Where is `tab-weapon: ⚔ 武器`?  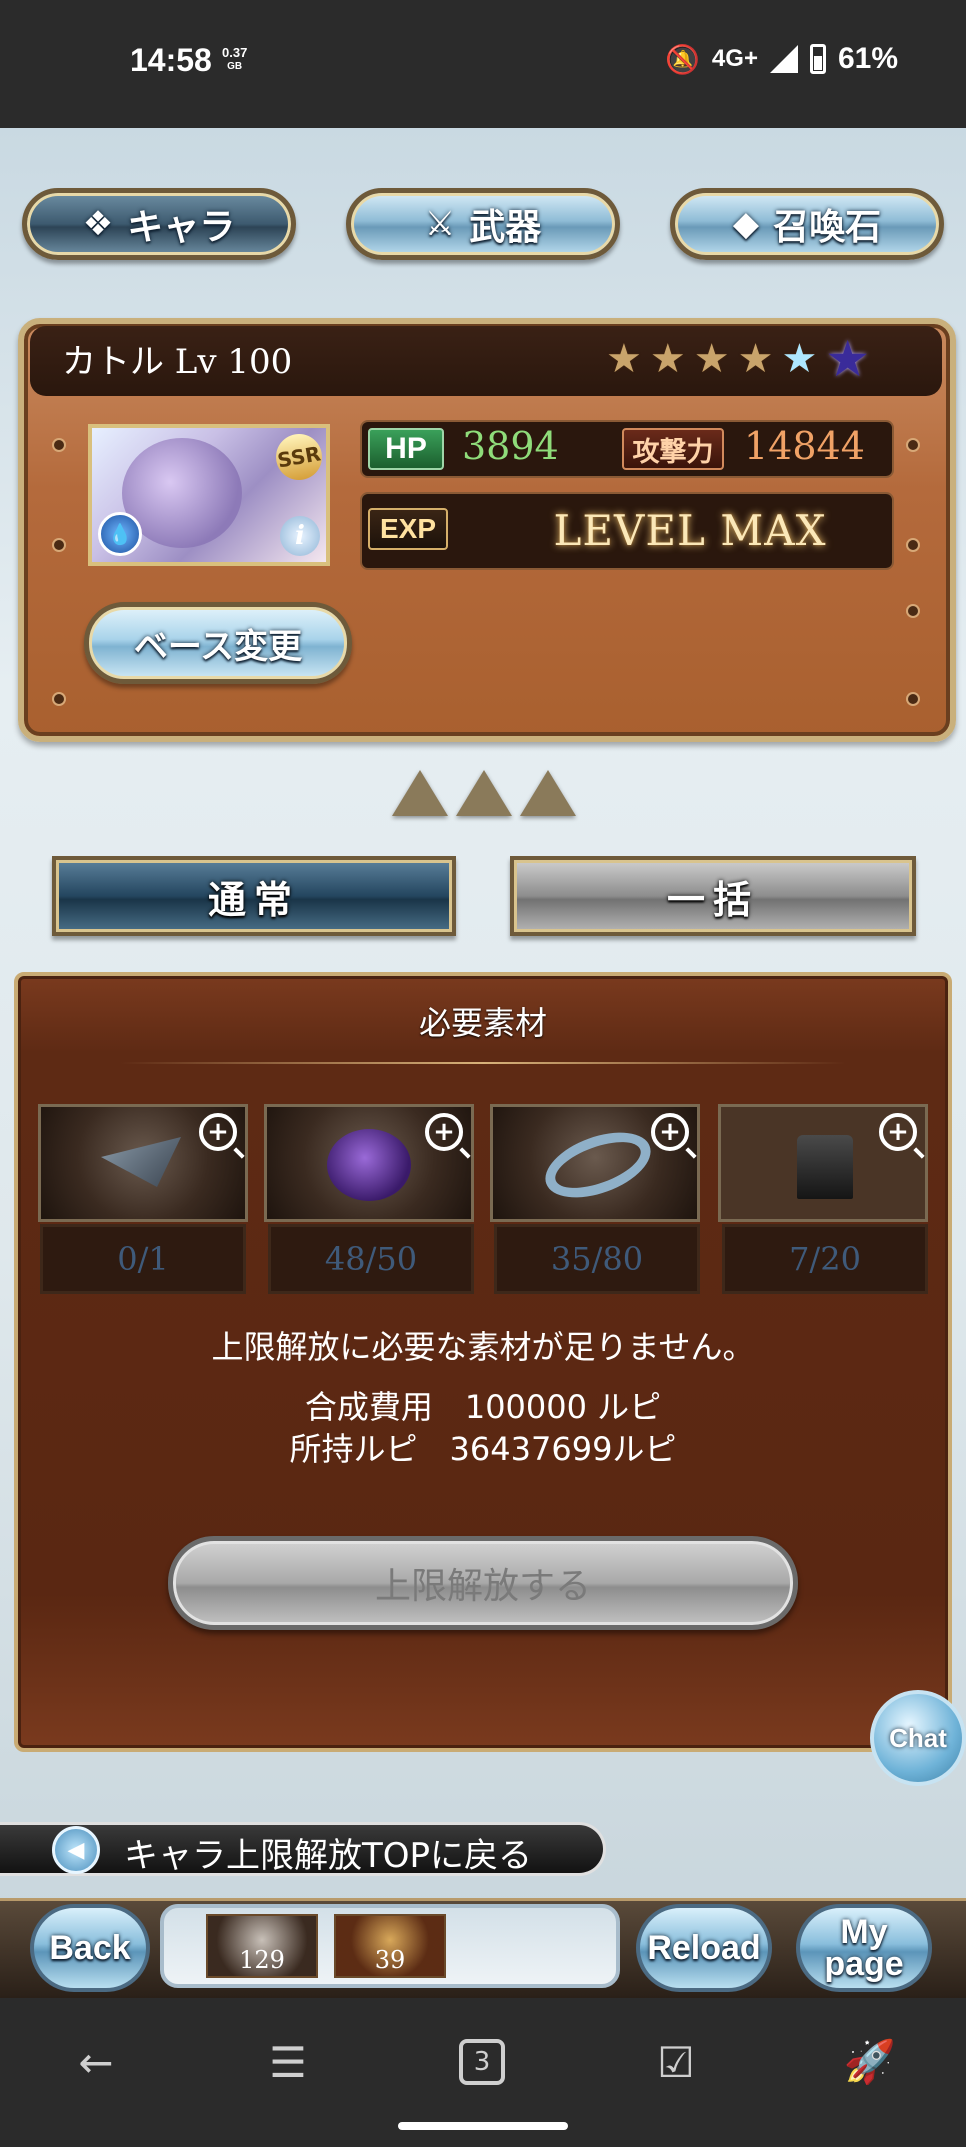 tab-weapon: ⚔ 武器 is located at coordinates (483, 224).